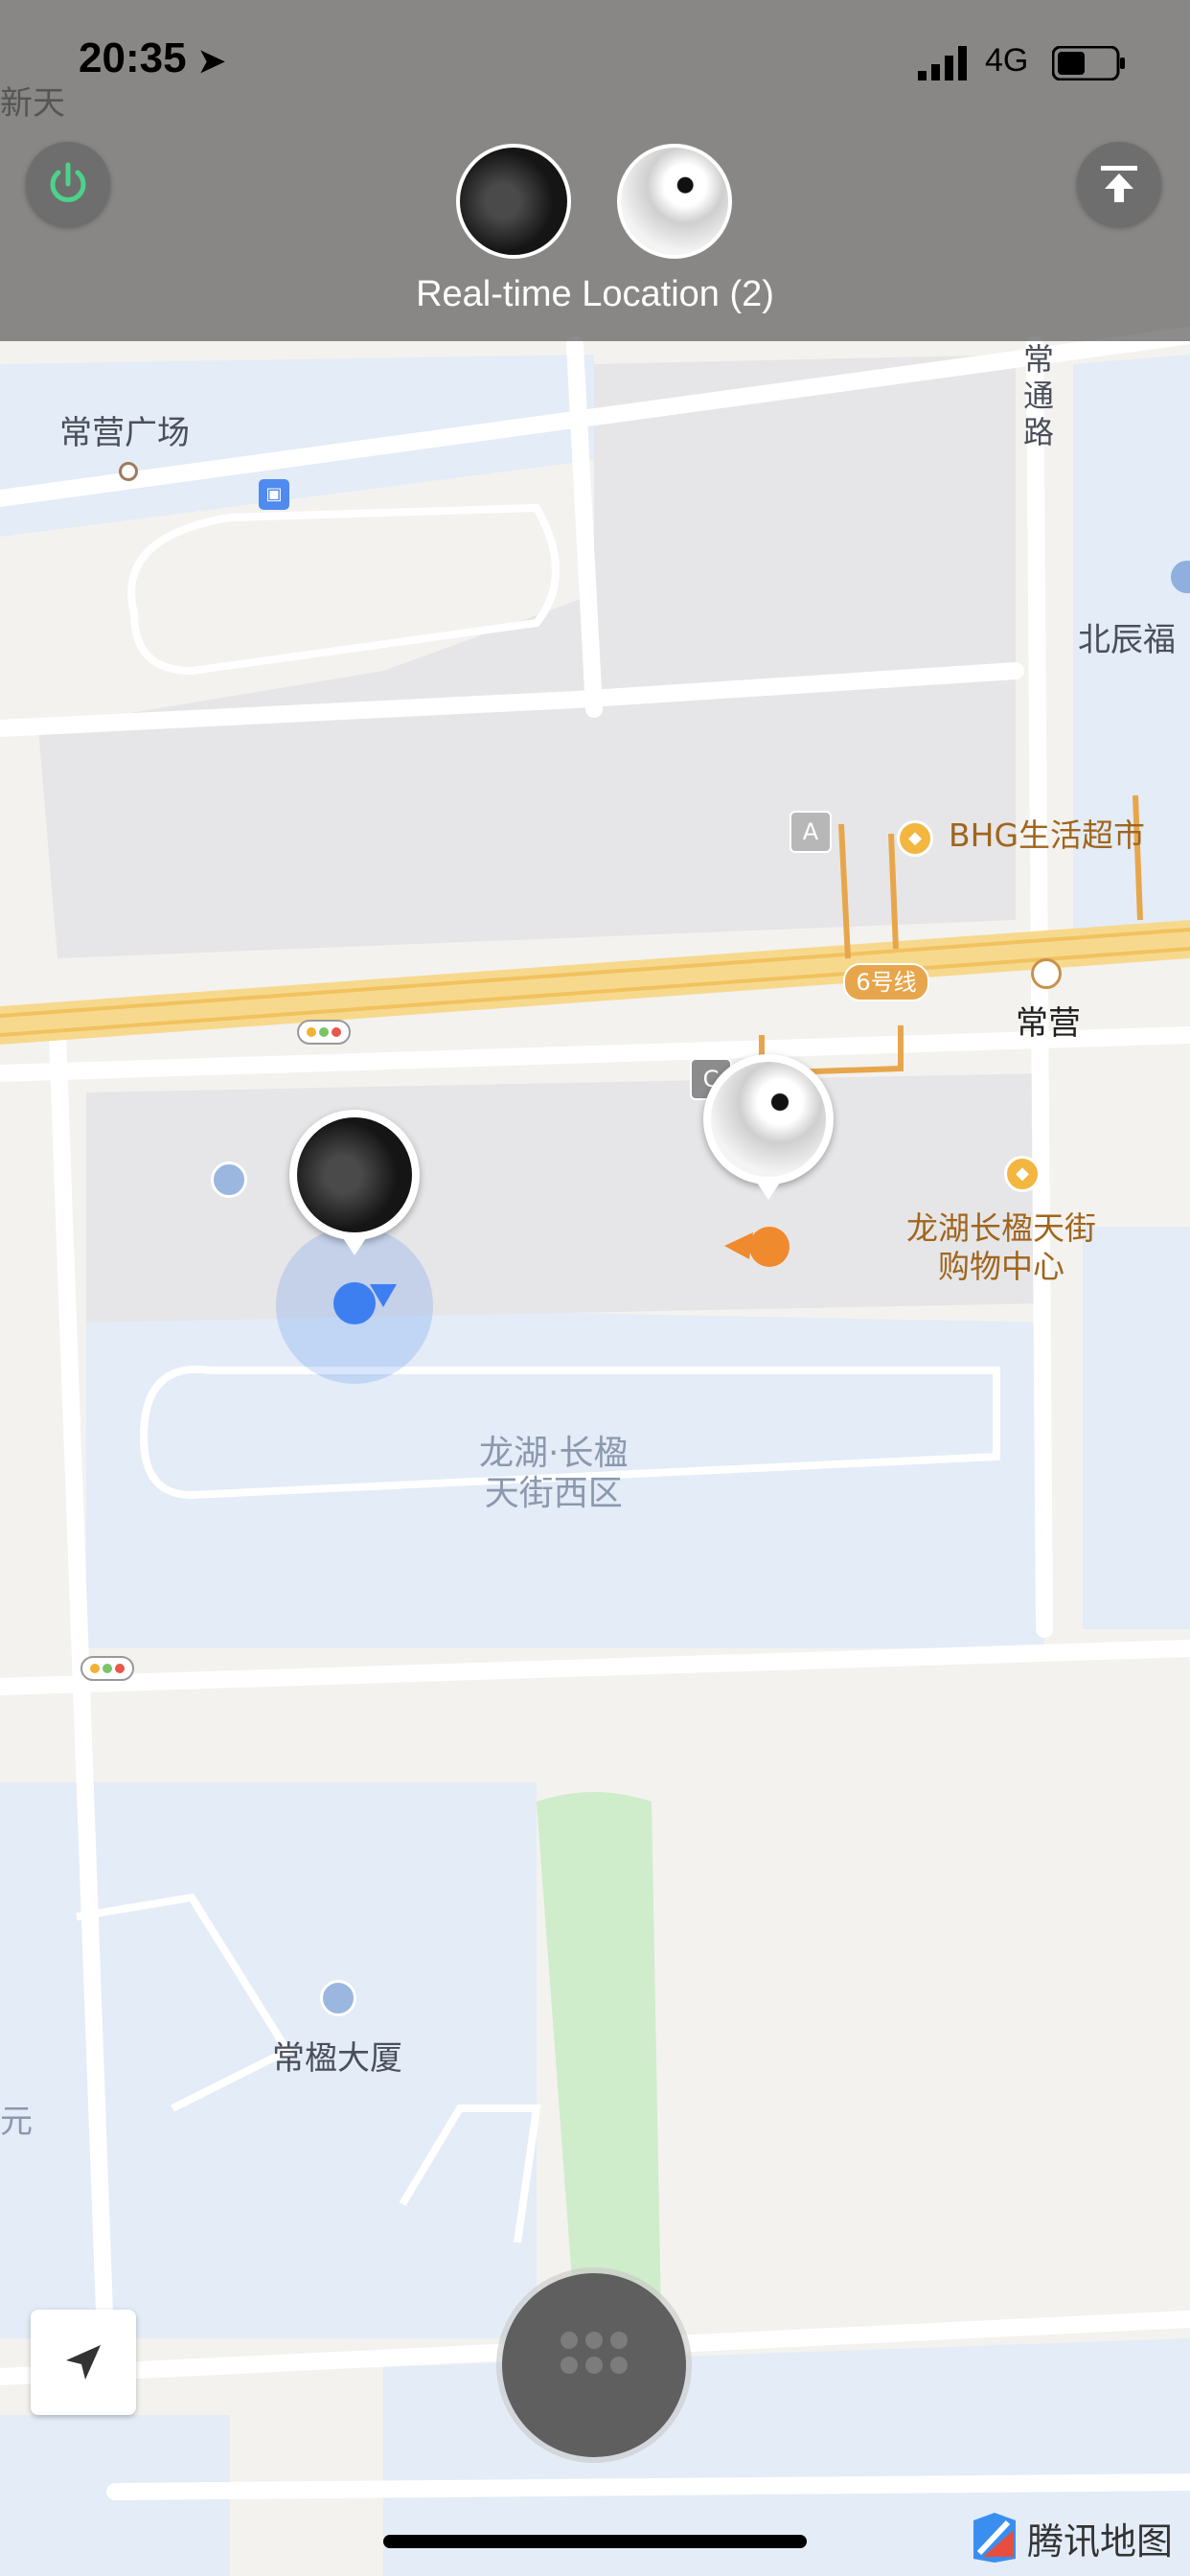 This screenshot has height=2576, width=1190. Describe the element at coordinates (33, 103) in the screenshot. I see `map-label-partial: 新天` at that location.